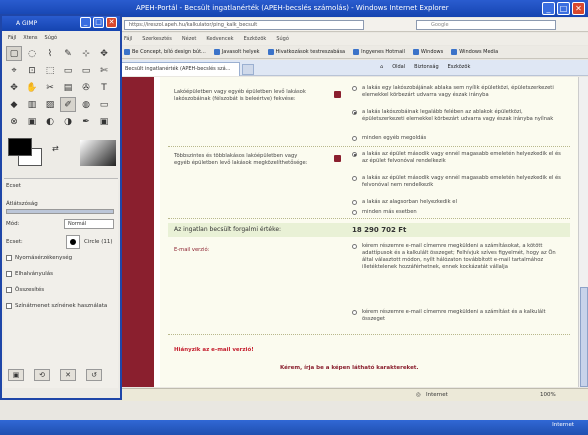  Describe the element at coordinates (25, 290) in the screenshot. I see `checkbox-incremental: Összesítés` at that location.